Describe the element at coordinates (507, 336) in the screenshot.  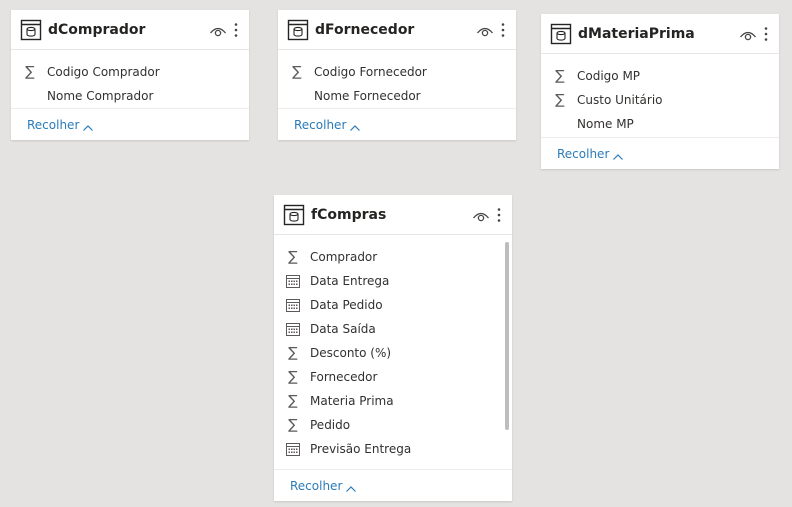
I see `scrollbar` at that location.